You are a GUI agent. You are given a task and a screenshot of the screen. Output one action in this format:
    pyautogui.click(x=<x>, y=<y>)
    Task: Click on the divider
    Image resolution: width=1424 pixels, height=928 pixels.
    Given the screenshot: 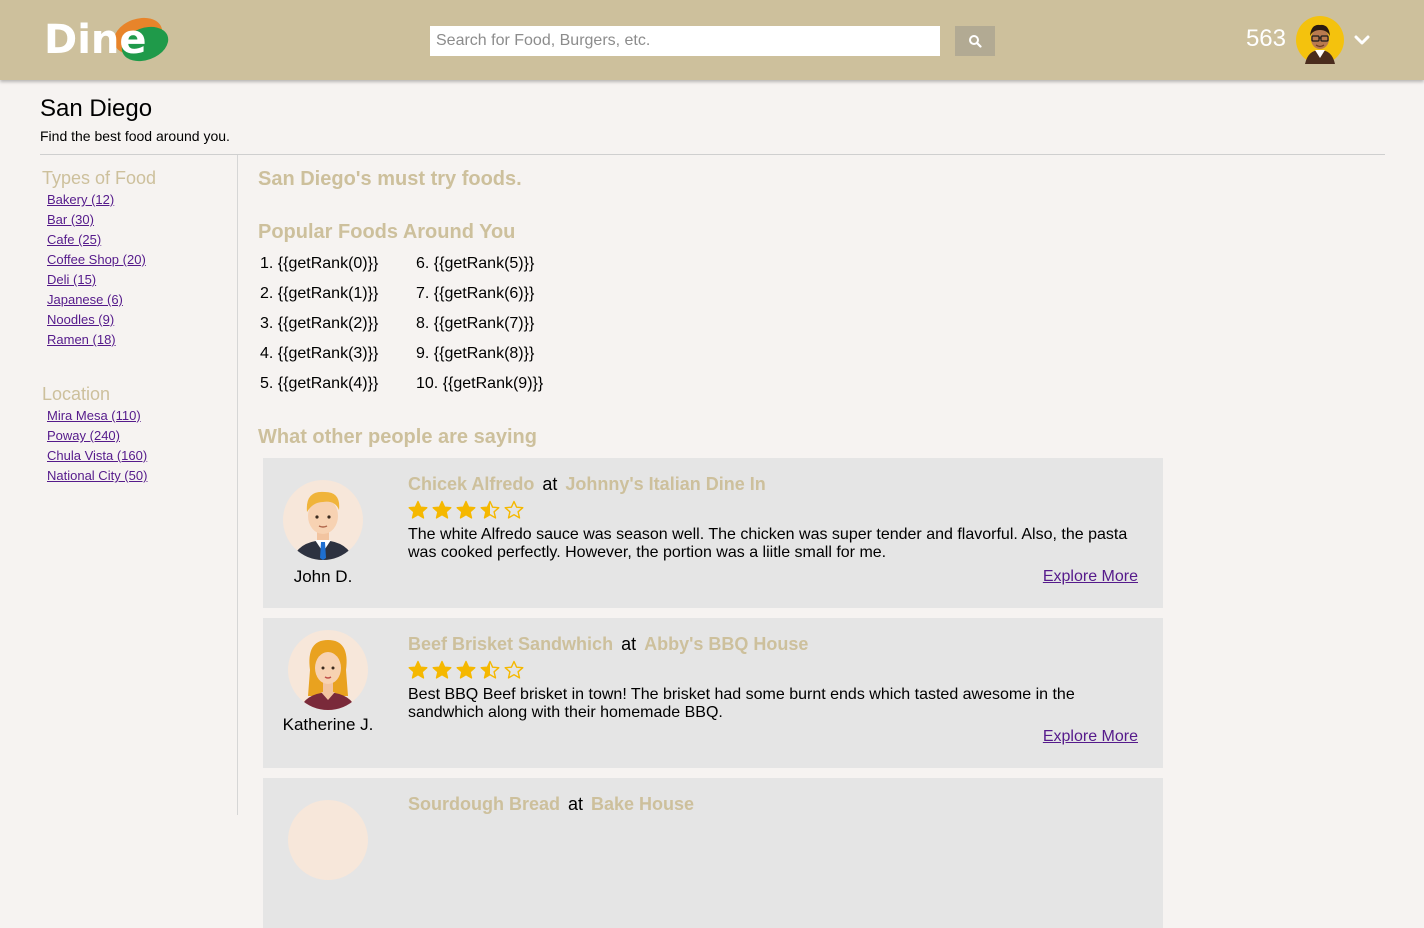 What is the action you would take?
    pyautogui.click(x=712, y=154)
    